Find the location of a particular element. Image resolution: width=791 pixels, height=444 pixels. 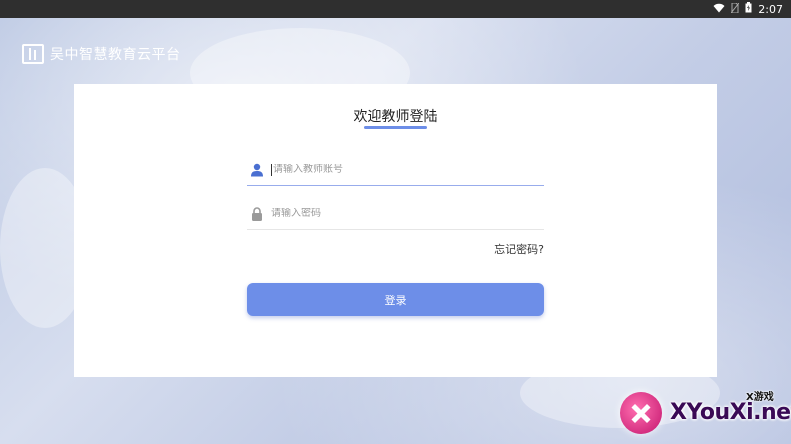

password-field is located at coordinates (395, 214).